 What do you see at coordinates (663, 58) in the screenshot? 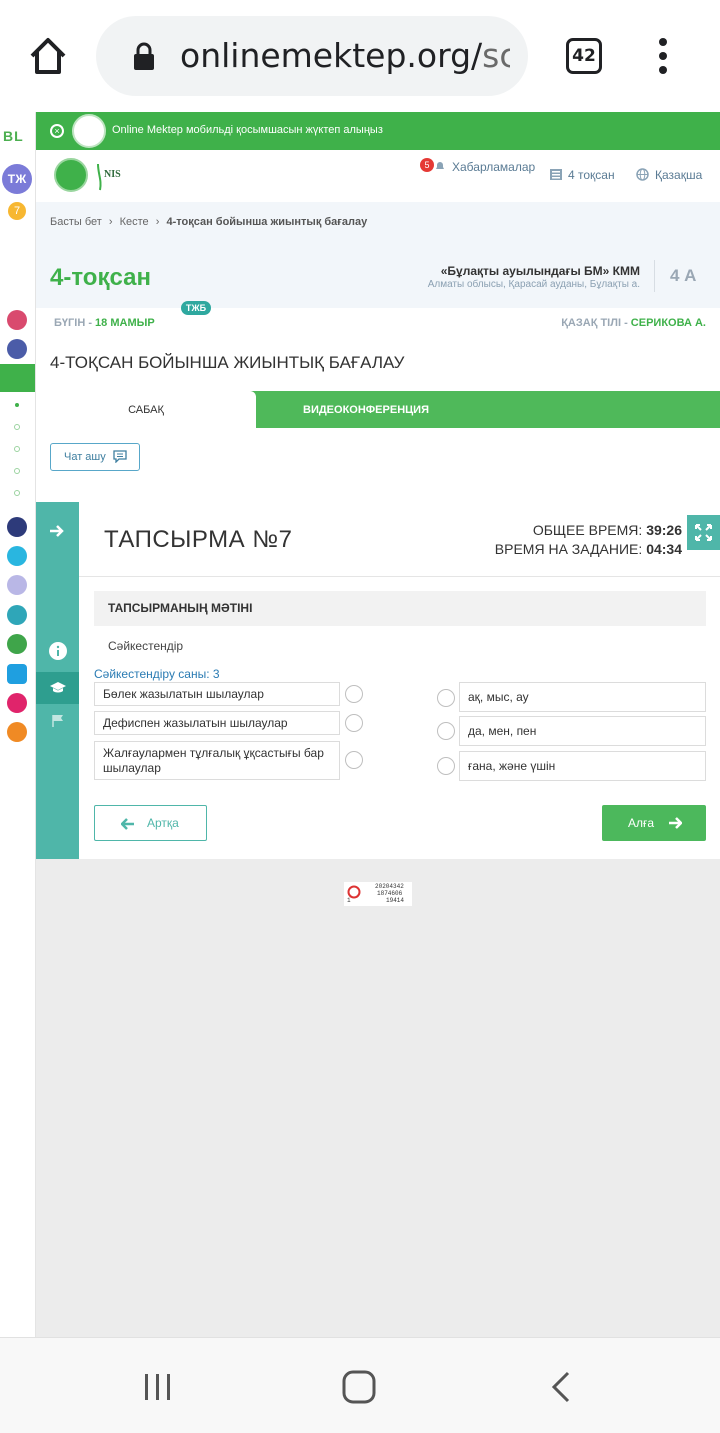
I see `more-menu-icon` at bounding box center [663, 58].